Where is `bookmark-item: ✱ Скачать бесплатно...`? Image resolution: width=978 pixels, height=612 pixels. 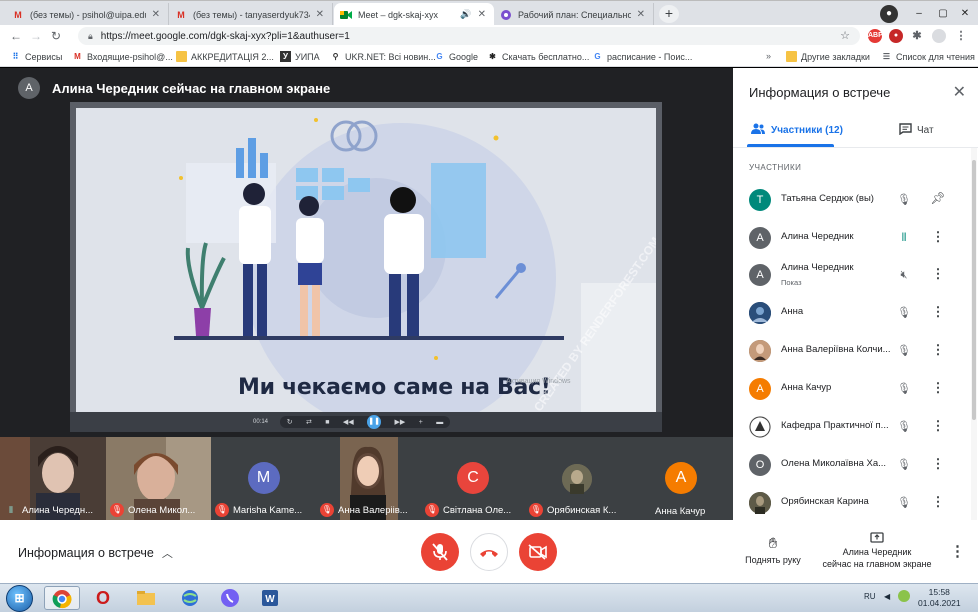
bookmark-item: ✱ Скачать бесплатно... is located at coordinates (538, 56).